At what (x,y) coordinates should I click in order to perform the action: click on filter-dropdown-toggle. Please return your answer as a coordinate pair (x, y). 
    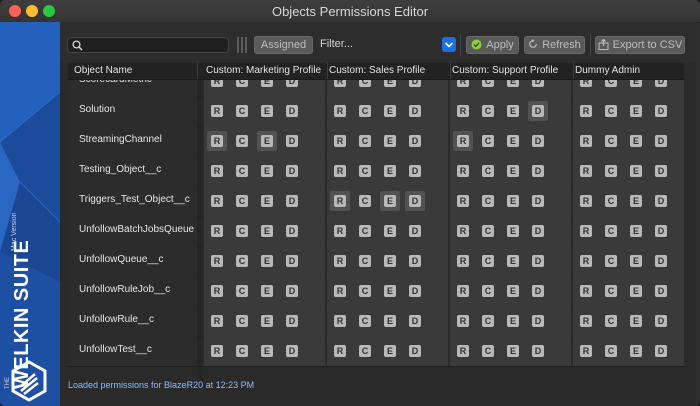
    Looking at the image, I should click on (449, 44).